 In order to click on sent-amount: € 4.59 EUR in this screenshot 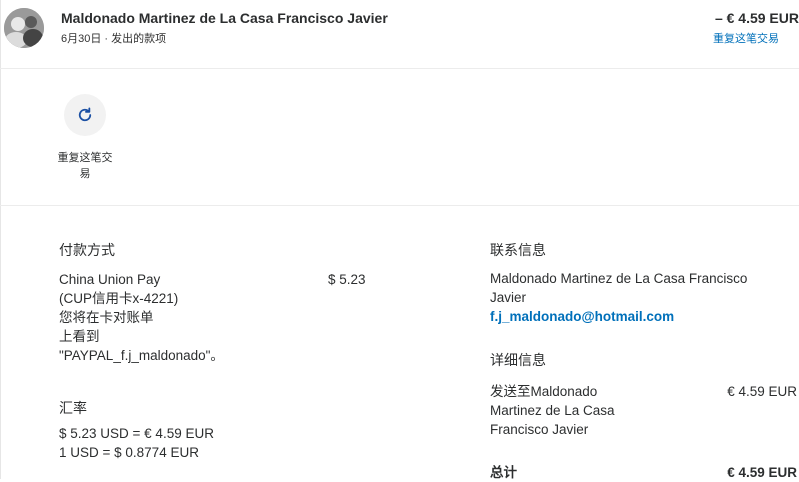, I will do `click(762, 391)`.